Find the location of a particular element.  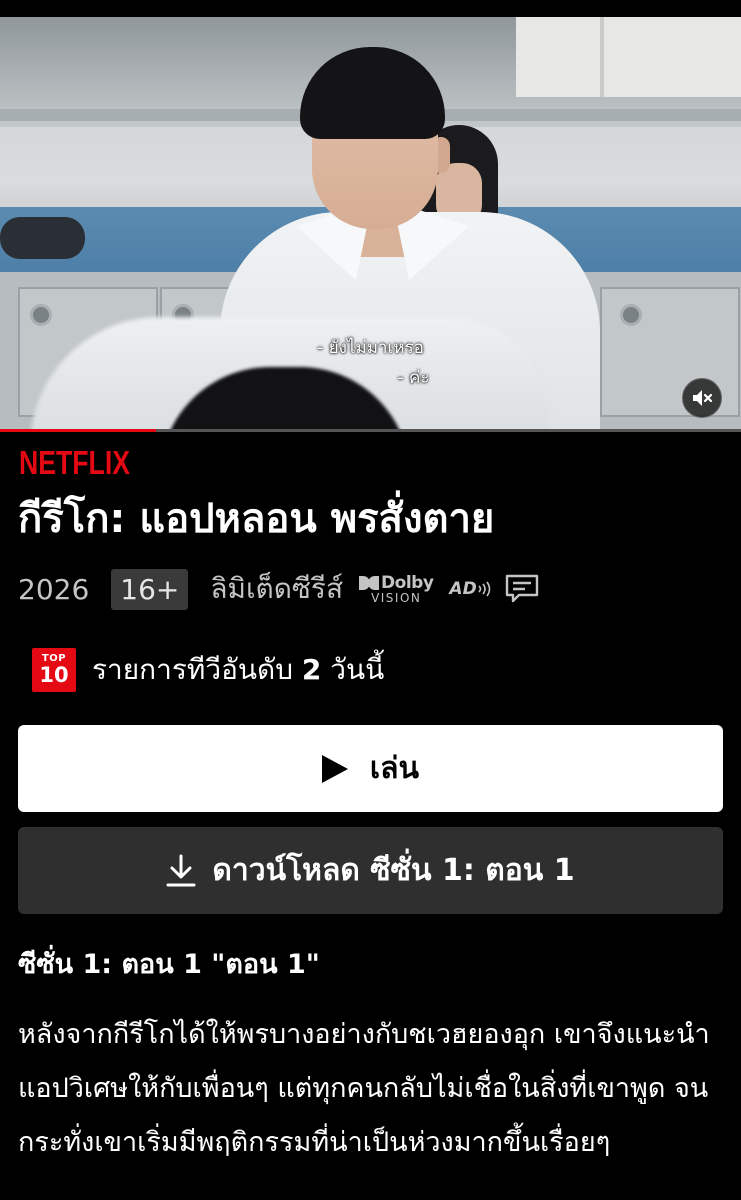

maturity-rating-badge: 16+ is located at coordinates (150, 589).